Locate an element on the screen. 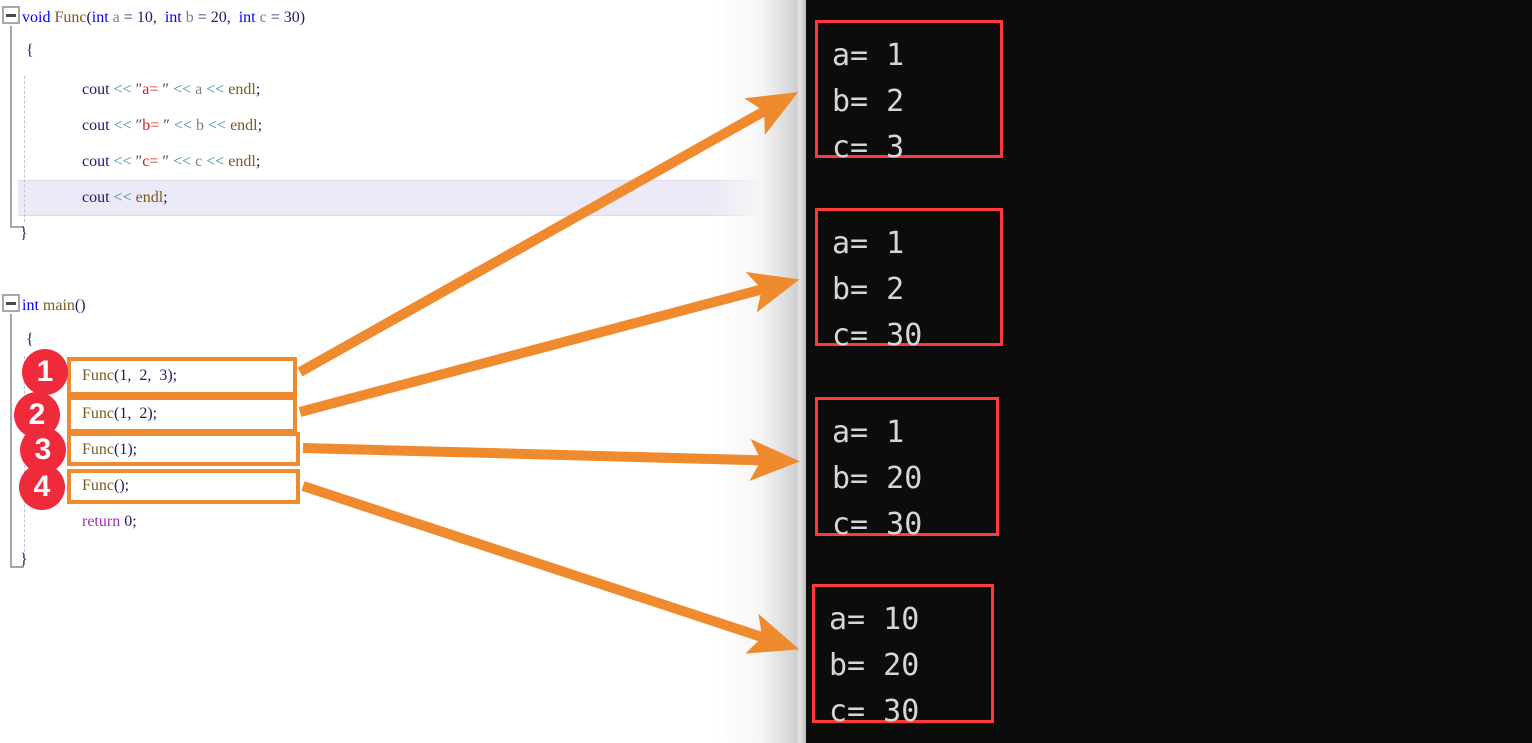 This screenshot has height=743, width=1532. output-4-line-c: c= 30 is located at coordinates (874, 711).